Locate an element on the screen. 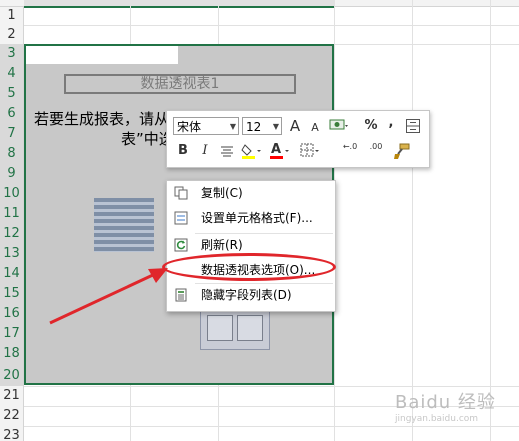 The width and height of the screenshot is (519, 441). watermark: Baidu 经验 jingyan.baidu.com is located at coordinates (445, 406).